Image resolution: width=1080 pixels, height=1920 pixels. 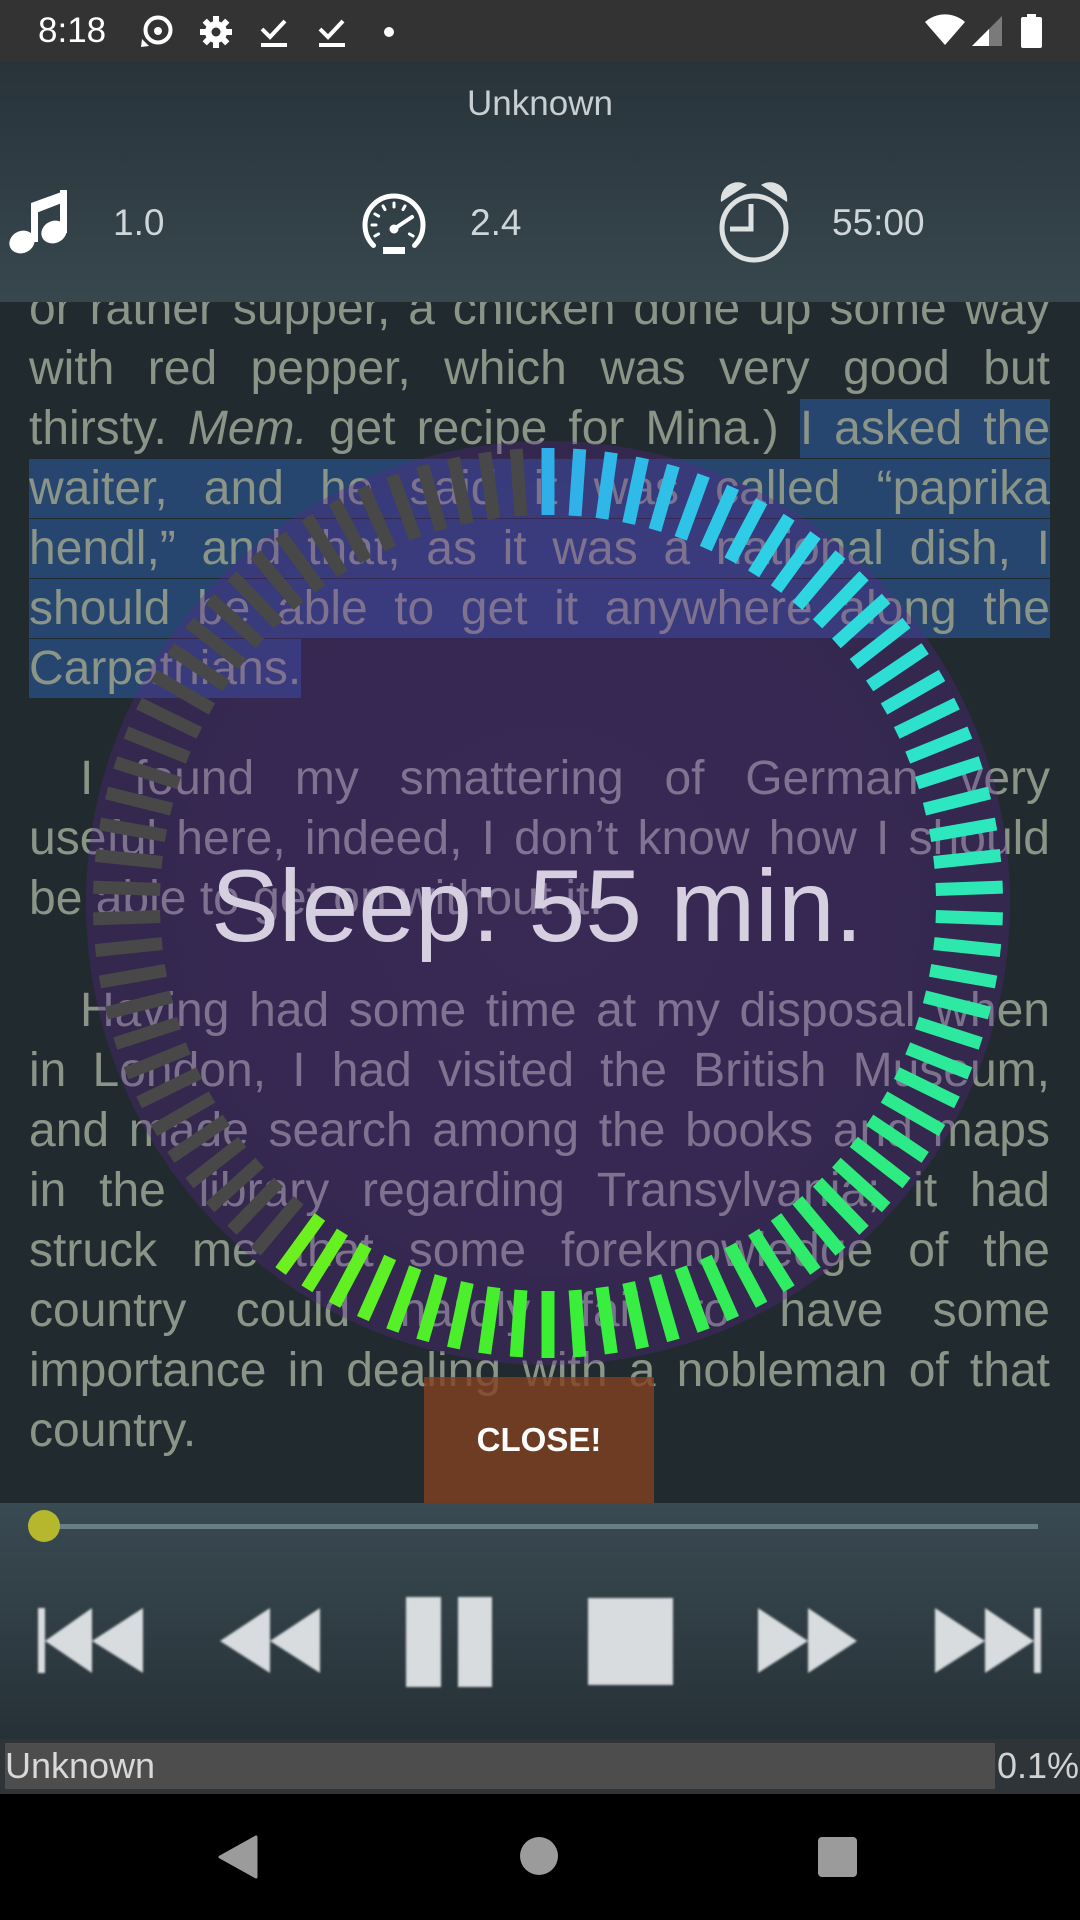 I want to click on audio-player-icon, so click(x=157, y=31).